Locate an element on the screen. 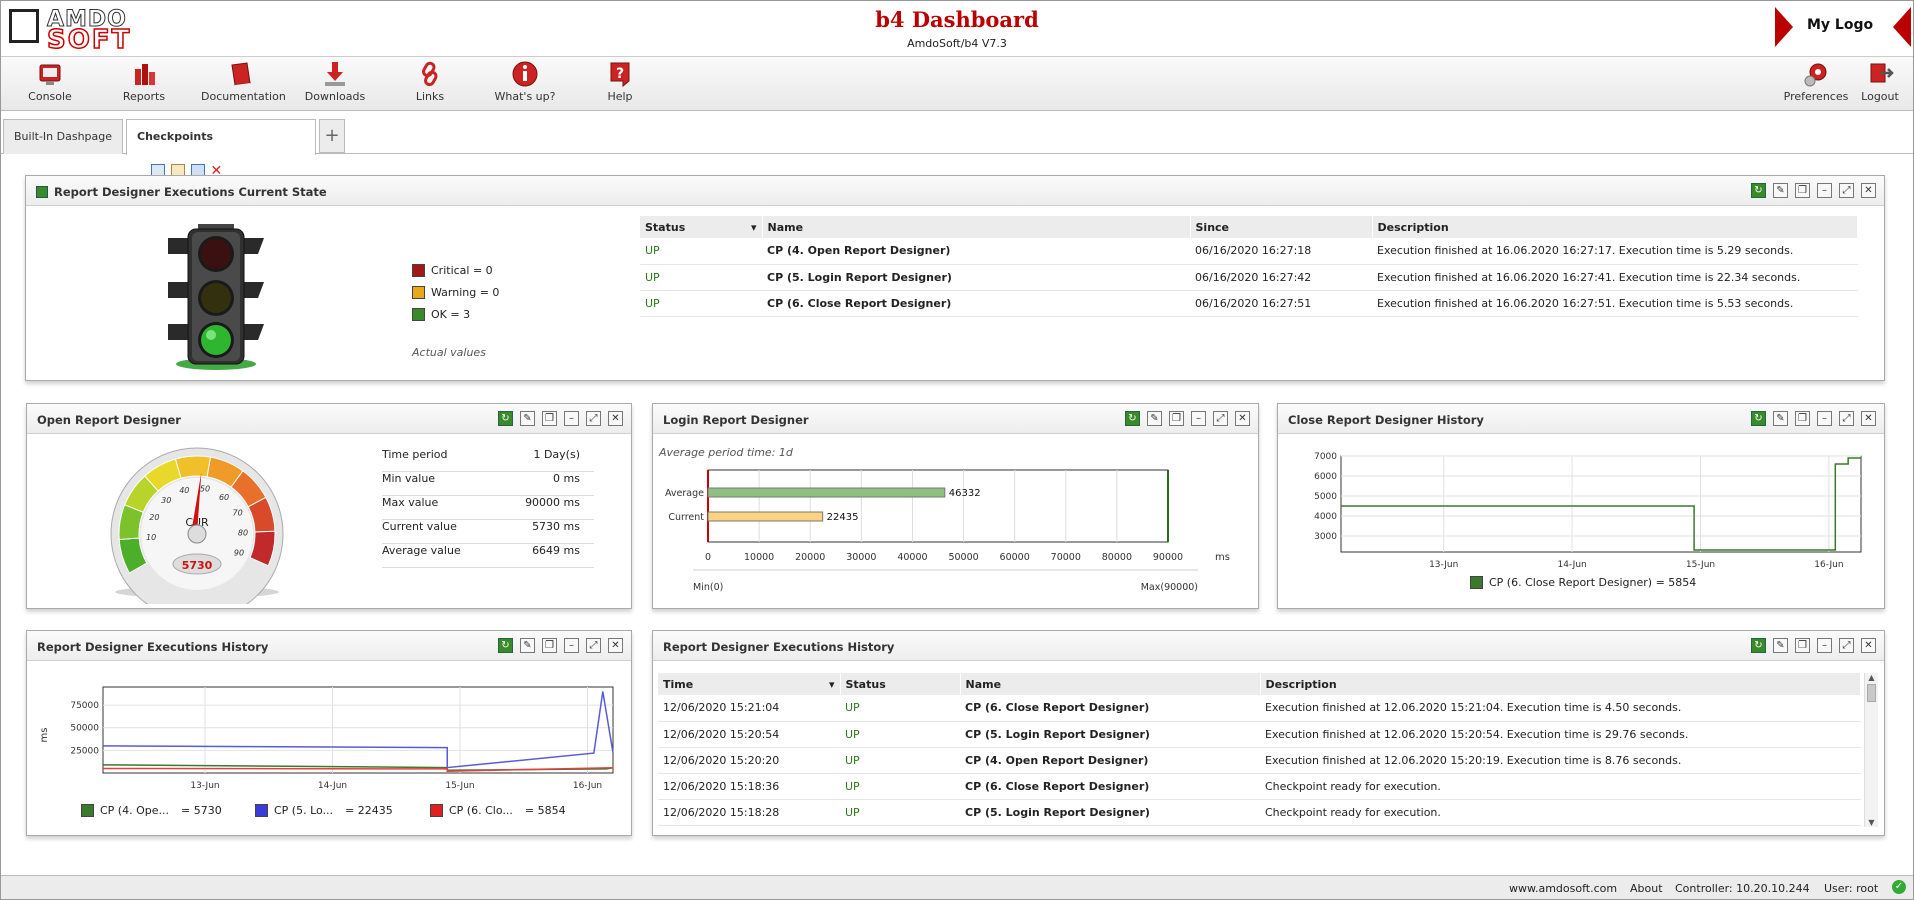  my-logo: My Logo is located at coordinates (1838, 27).